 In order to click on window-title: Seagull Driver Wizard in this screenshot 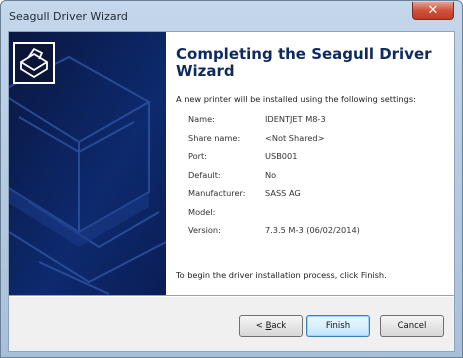, I will do `click(68, 16)`.